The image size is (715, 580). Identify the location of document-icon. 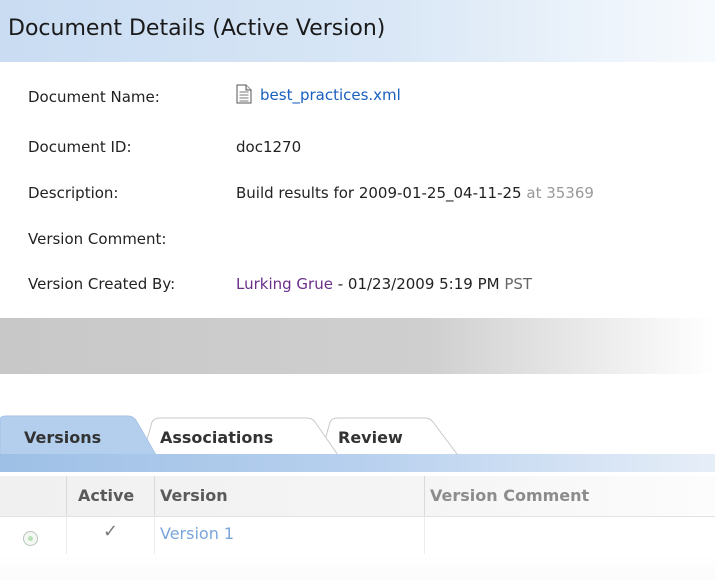
(244, 96).